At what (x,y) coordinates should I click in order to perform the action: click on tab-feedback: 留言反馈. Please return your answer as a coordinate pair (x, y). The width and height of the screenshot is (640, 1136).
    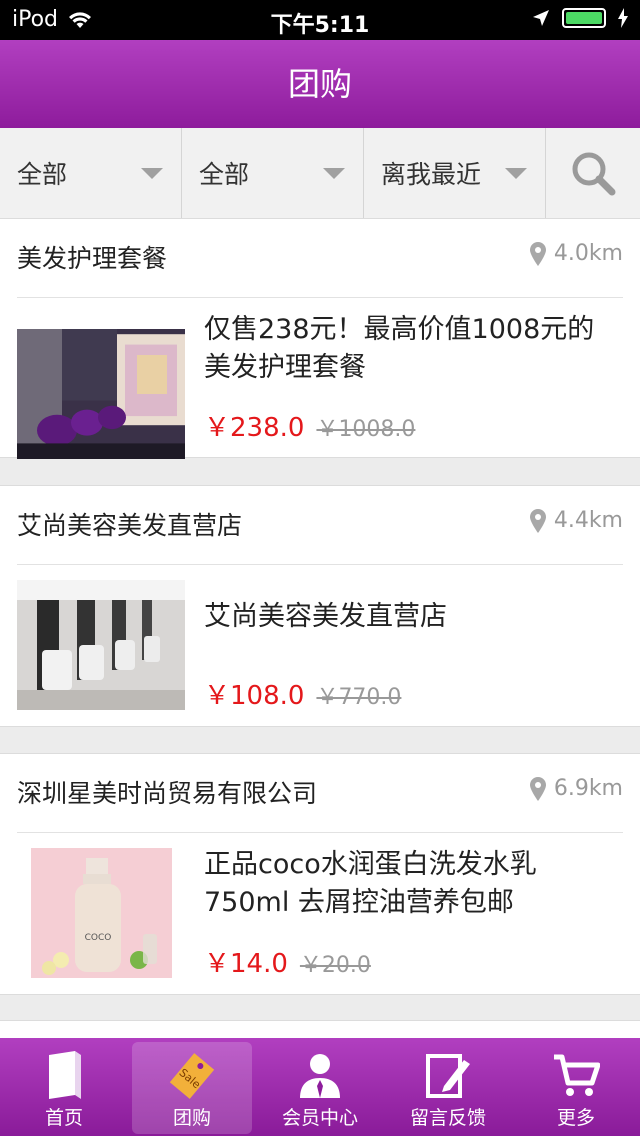
    Looking at the image, I should click on (448, 1087).